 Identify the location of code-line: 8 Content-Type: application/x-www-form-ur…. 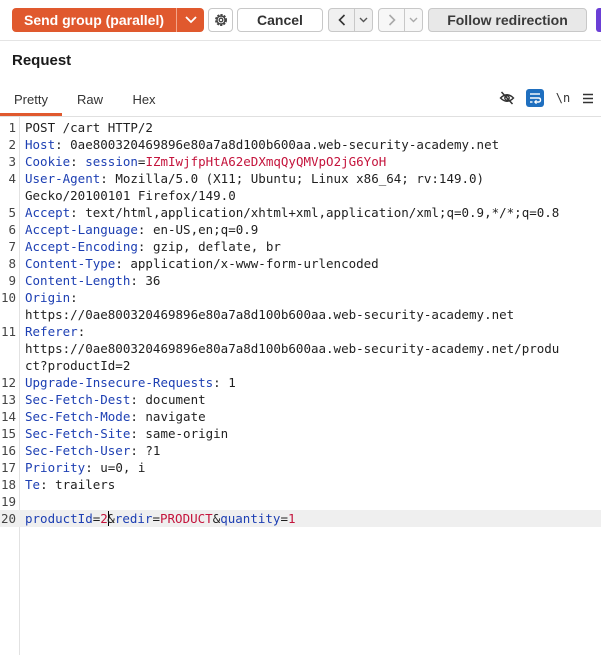
(300, 263).